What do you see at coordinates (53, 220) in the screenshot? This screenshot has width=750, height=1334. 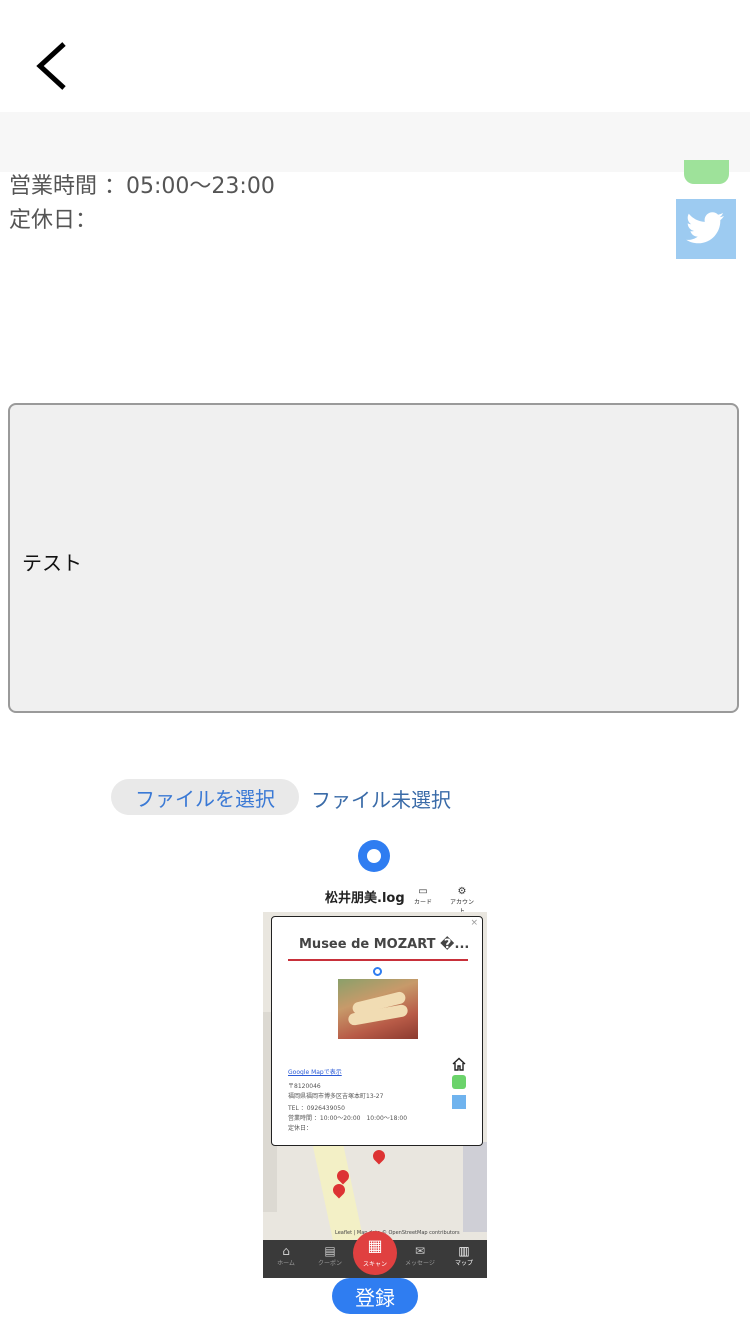 I see `store-closed-day: 定休日：` at bounding box center [53, 220].